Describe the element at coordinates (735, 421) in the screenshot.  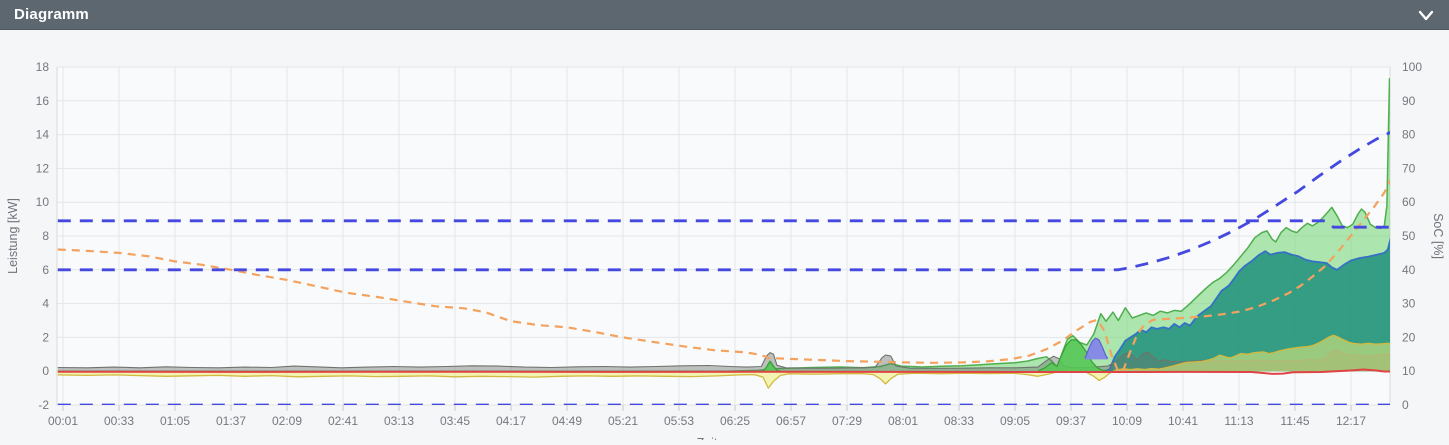
I see `svg-text: 06:25` at that location.